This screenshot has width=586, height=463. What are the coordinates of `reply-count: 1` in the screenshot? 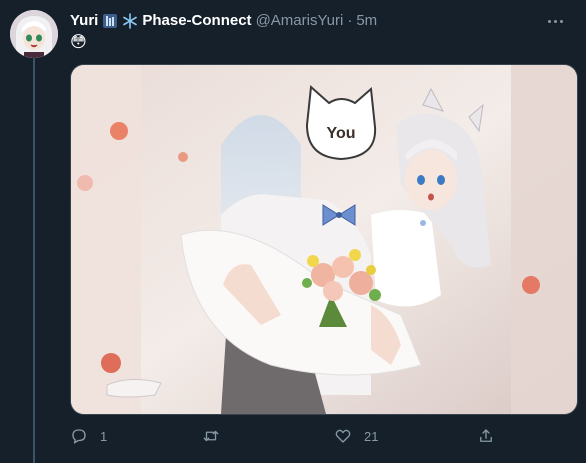 It's located at (104, 436).